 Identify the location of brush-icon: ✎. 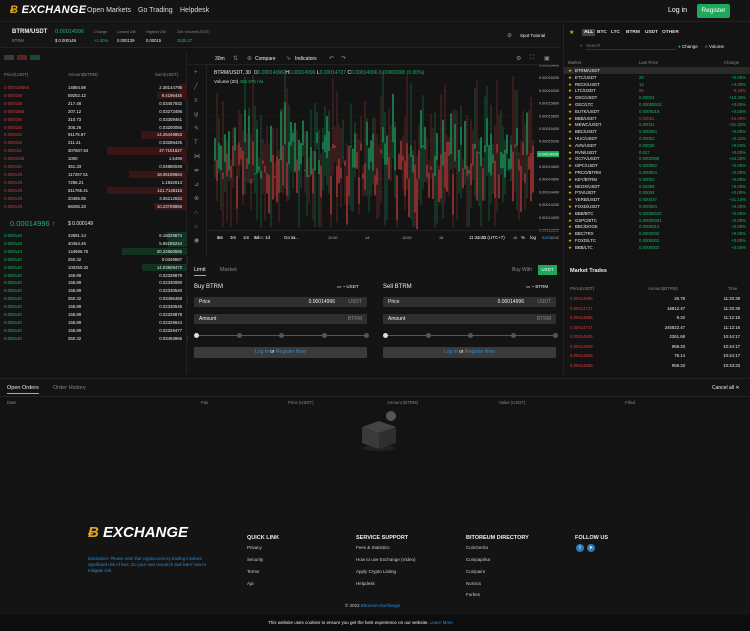
(198, 129).